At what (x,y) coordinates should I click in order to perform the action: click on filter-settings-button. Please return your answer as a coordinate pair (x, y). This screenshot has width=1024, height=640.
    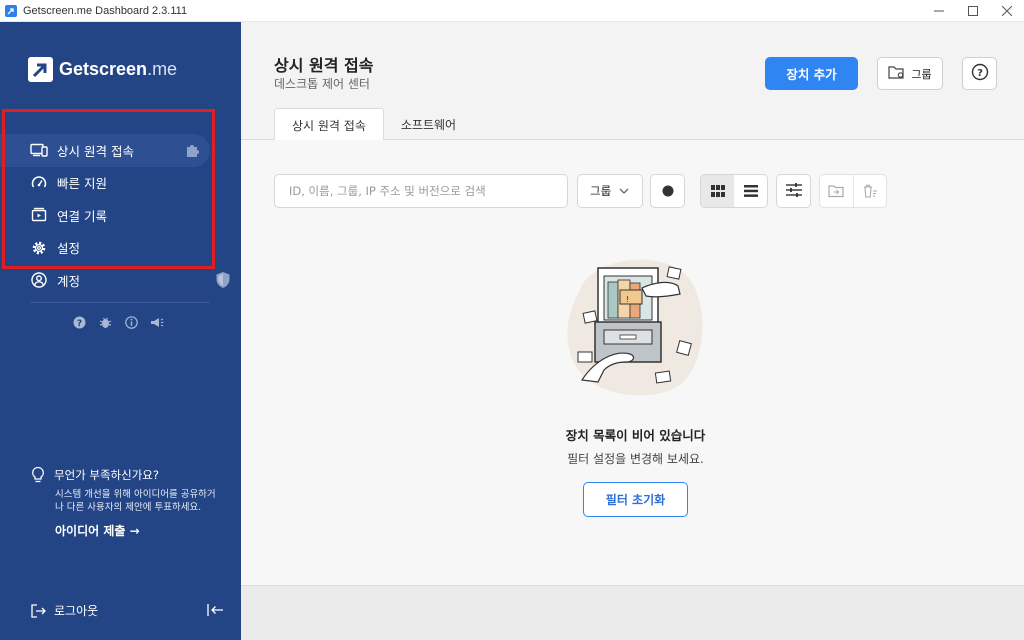
    Looking at the image, I should click on (793, 191).